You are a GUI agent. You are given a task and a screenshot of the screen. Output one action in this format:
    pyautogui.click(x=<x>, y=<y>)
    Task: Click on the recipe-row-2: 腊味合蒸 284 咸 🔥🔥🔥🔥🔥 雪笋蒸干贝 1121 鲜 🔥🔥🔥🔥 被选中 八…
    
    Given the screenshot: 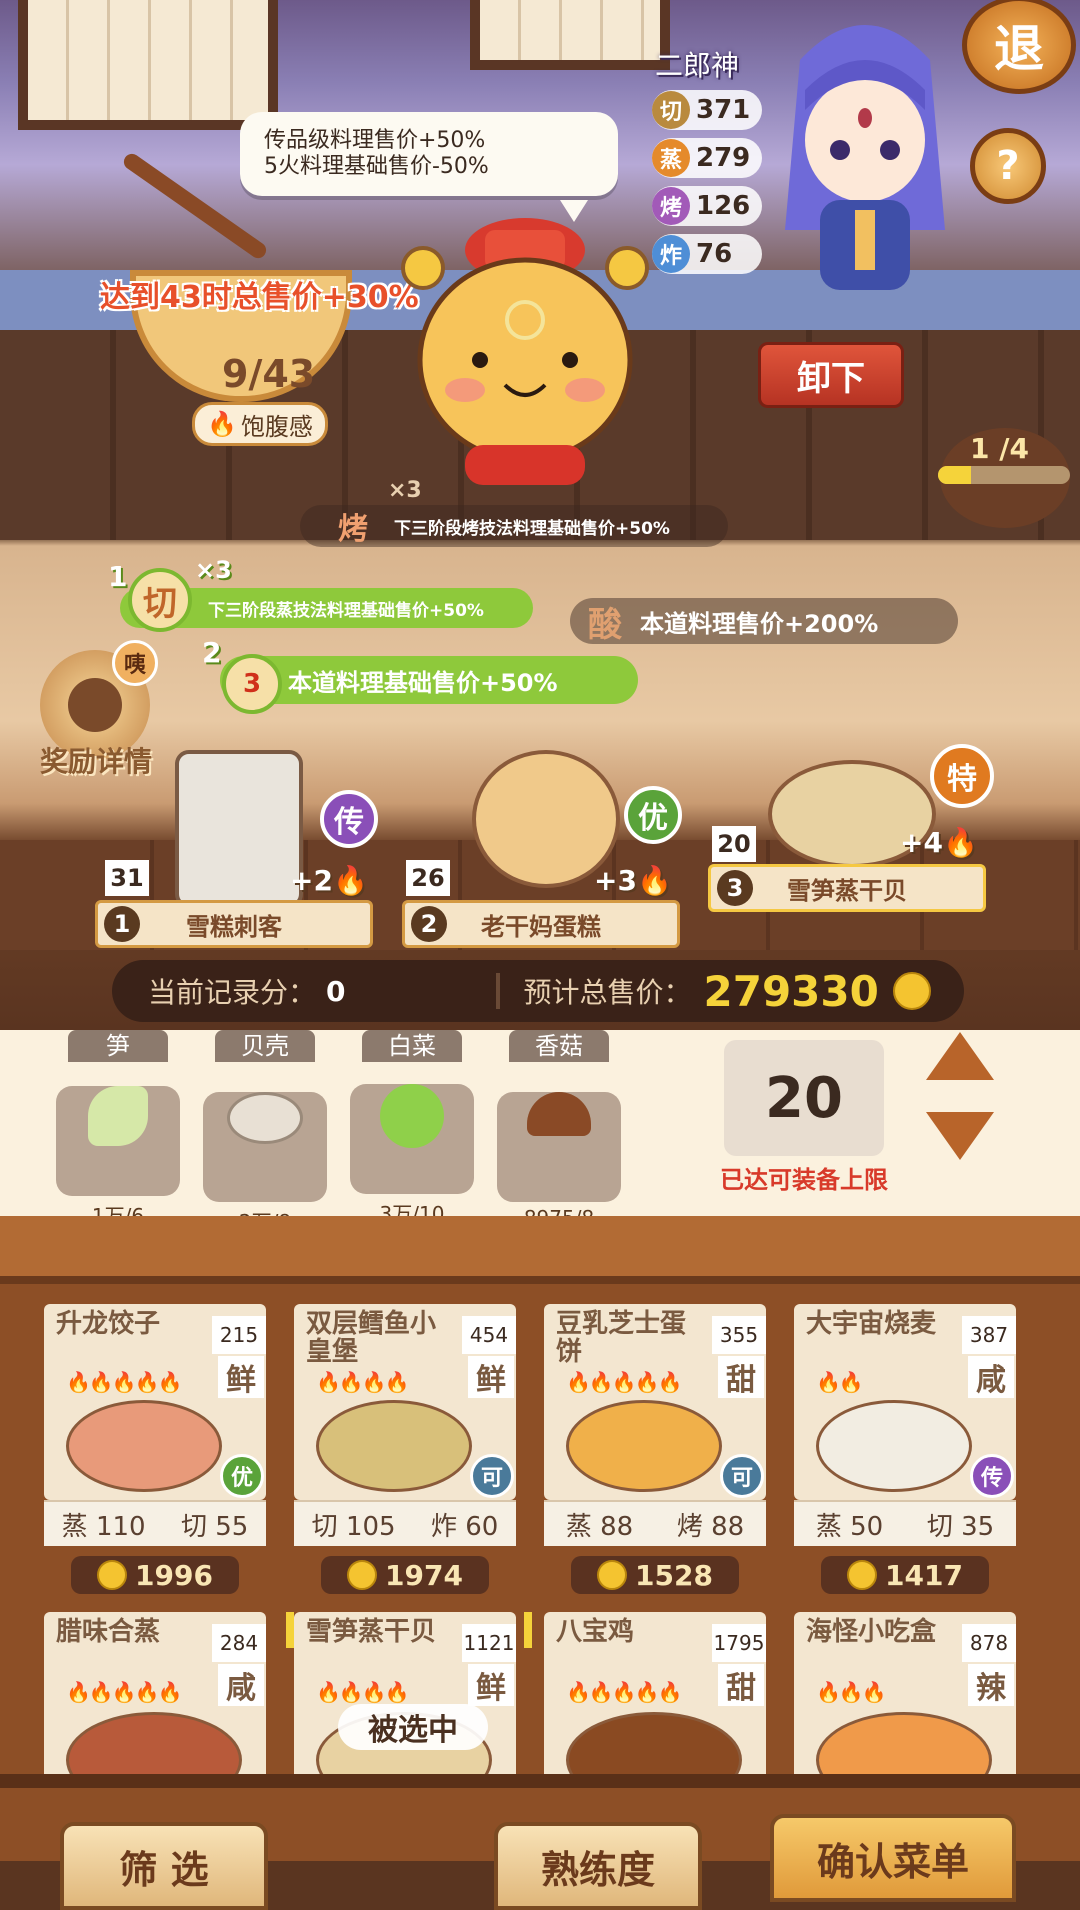 What is the action you would take?
    pyautogui.click(x=544, y=1697)
    